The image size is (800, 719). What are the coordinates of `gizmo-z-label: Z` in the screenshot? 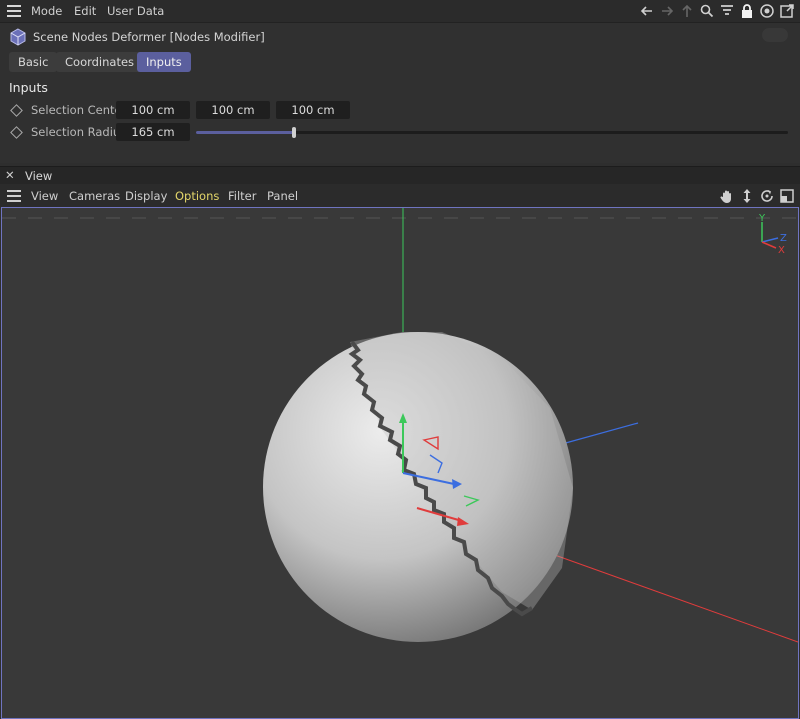 It's located at (783, 238).